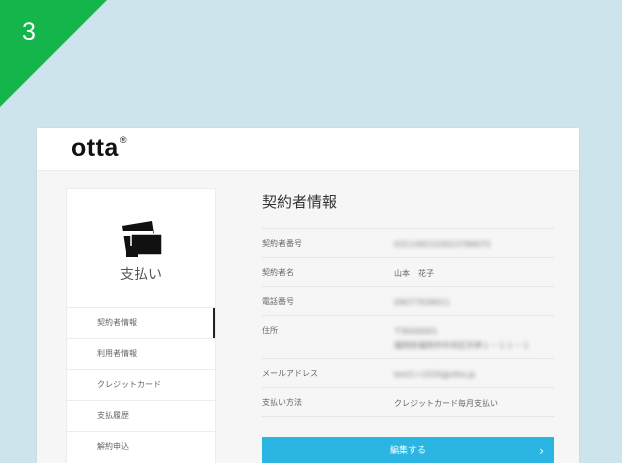 The height and width of the screenshot is (463, 622). Describe the element at coordinates (141, 322) in the screenshot. I see `sidebar-item-contractor-info: 契約者情報` at that location.